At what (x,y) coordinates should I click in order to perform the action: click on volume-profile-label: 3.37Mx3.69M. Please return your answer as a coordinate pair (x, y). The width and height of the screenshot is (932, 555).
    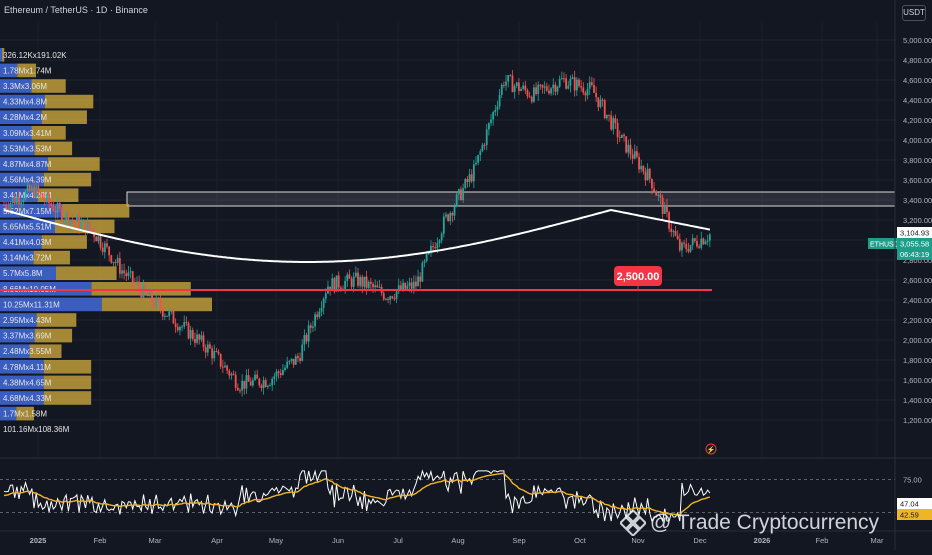
    Looking at the image, I should click on (27, 336).